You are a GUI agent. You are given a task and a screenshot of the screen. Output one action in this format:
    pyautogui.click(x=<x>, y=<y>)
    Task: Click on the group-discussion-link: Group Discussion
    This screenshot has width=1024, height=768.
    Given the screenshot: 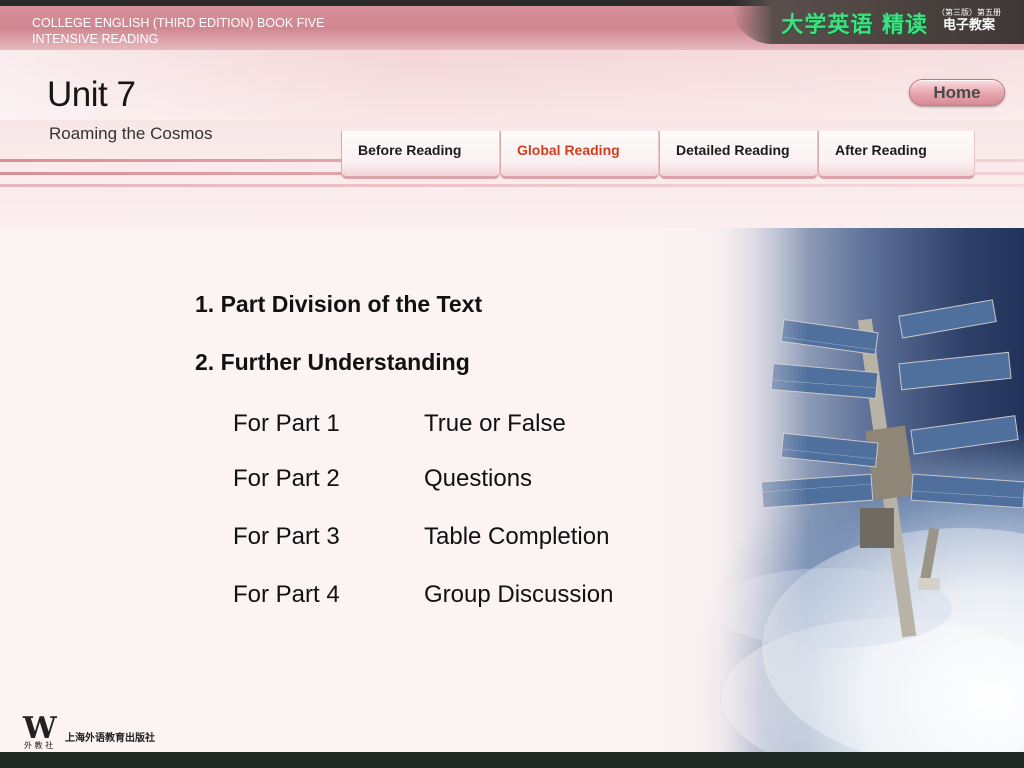 What is the action you would take?
    pyautogui.click(x=518, y=595)
    